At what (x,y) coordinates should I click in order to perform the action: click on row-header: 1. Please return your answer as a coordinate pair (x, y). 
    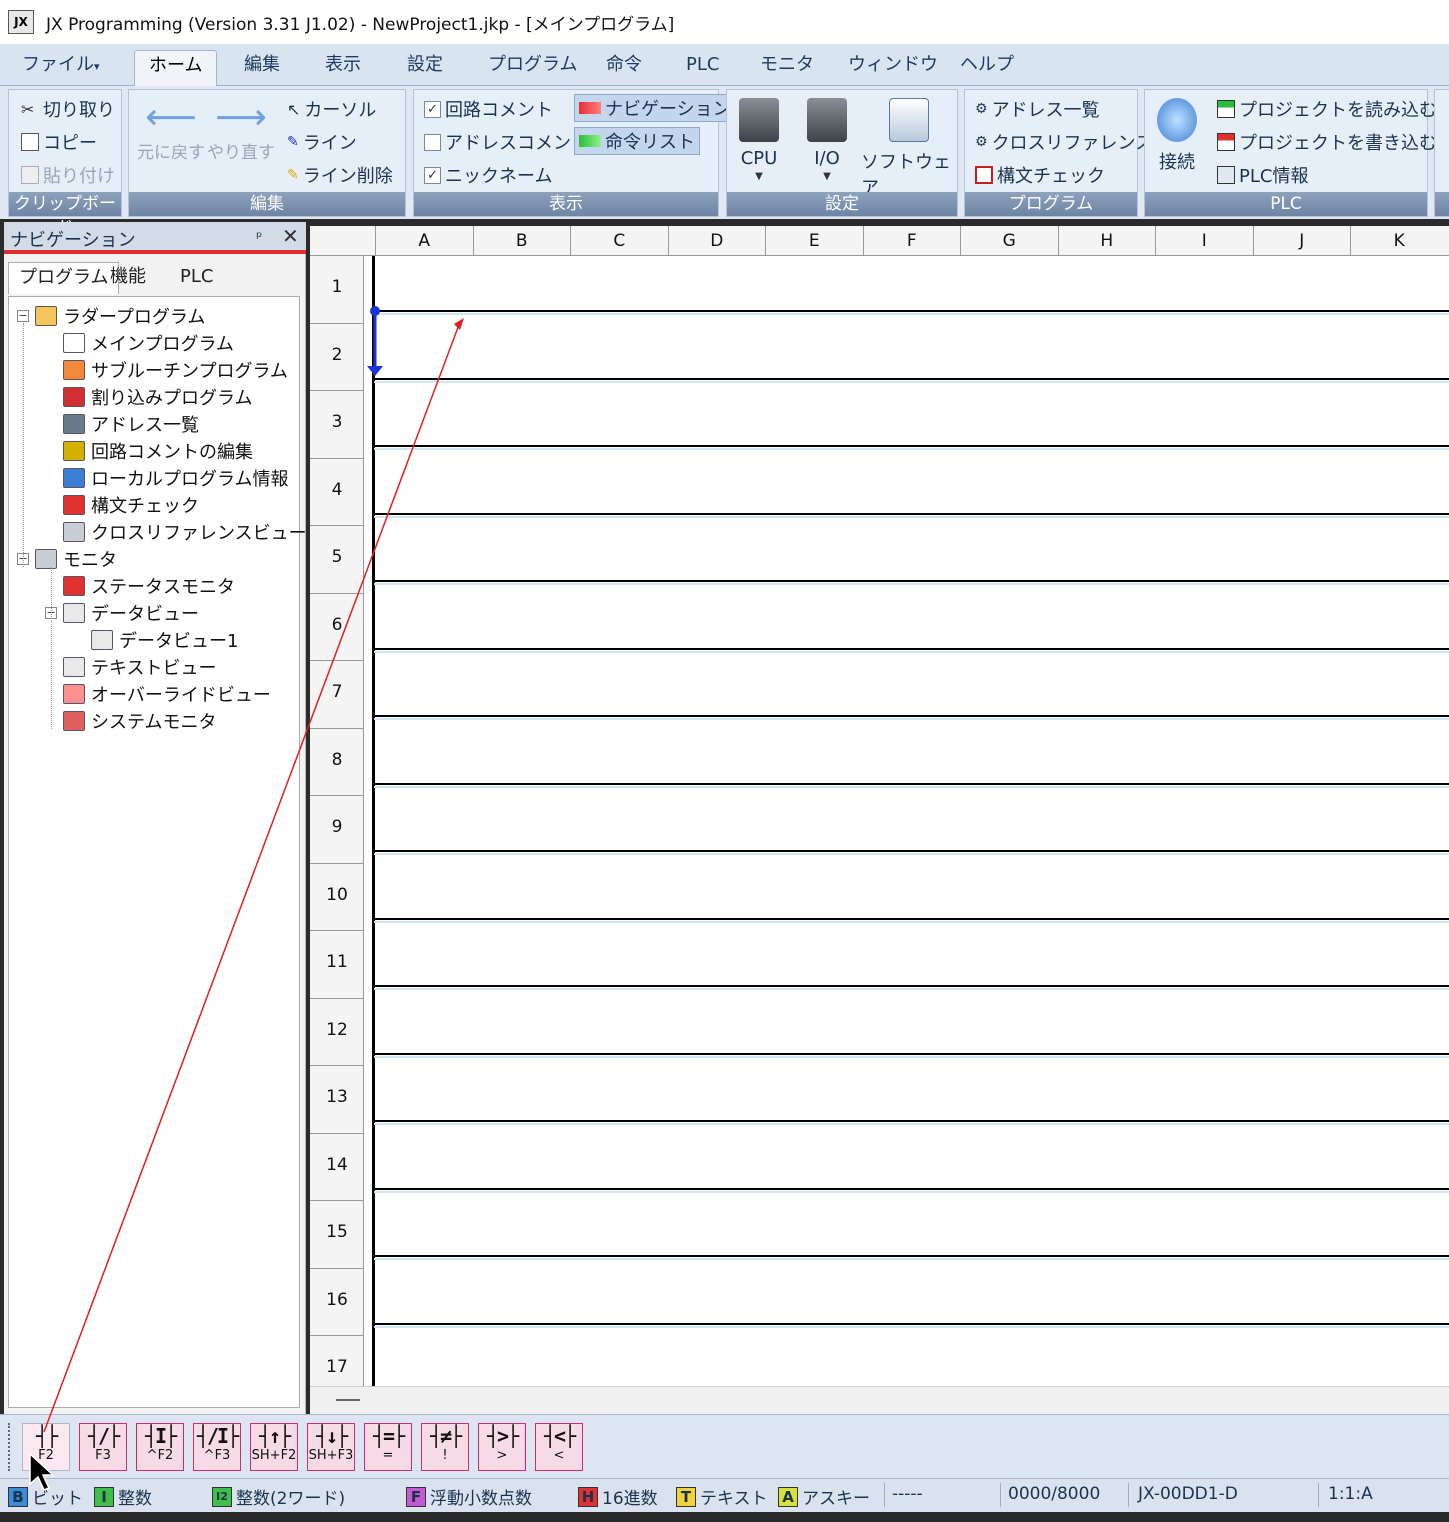
    Looking at the image, I should click on (337, 290).